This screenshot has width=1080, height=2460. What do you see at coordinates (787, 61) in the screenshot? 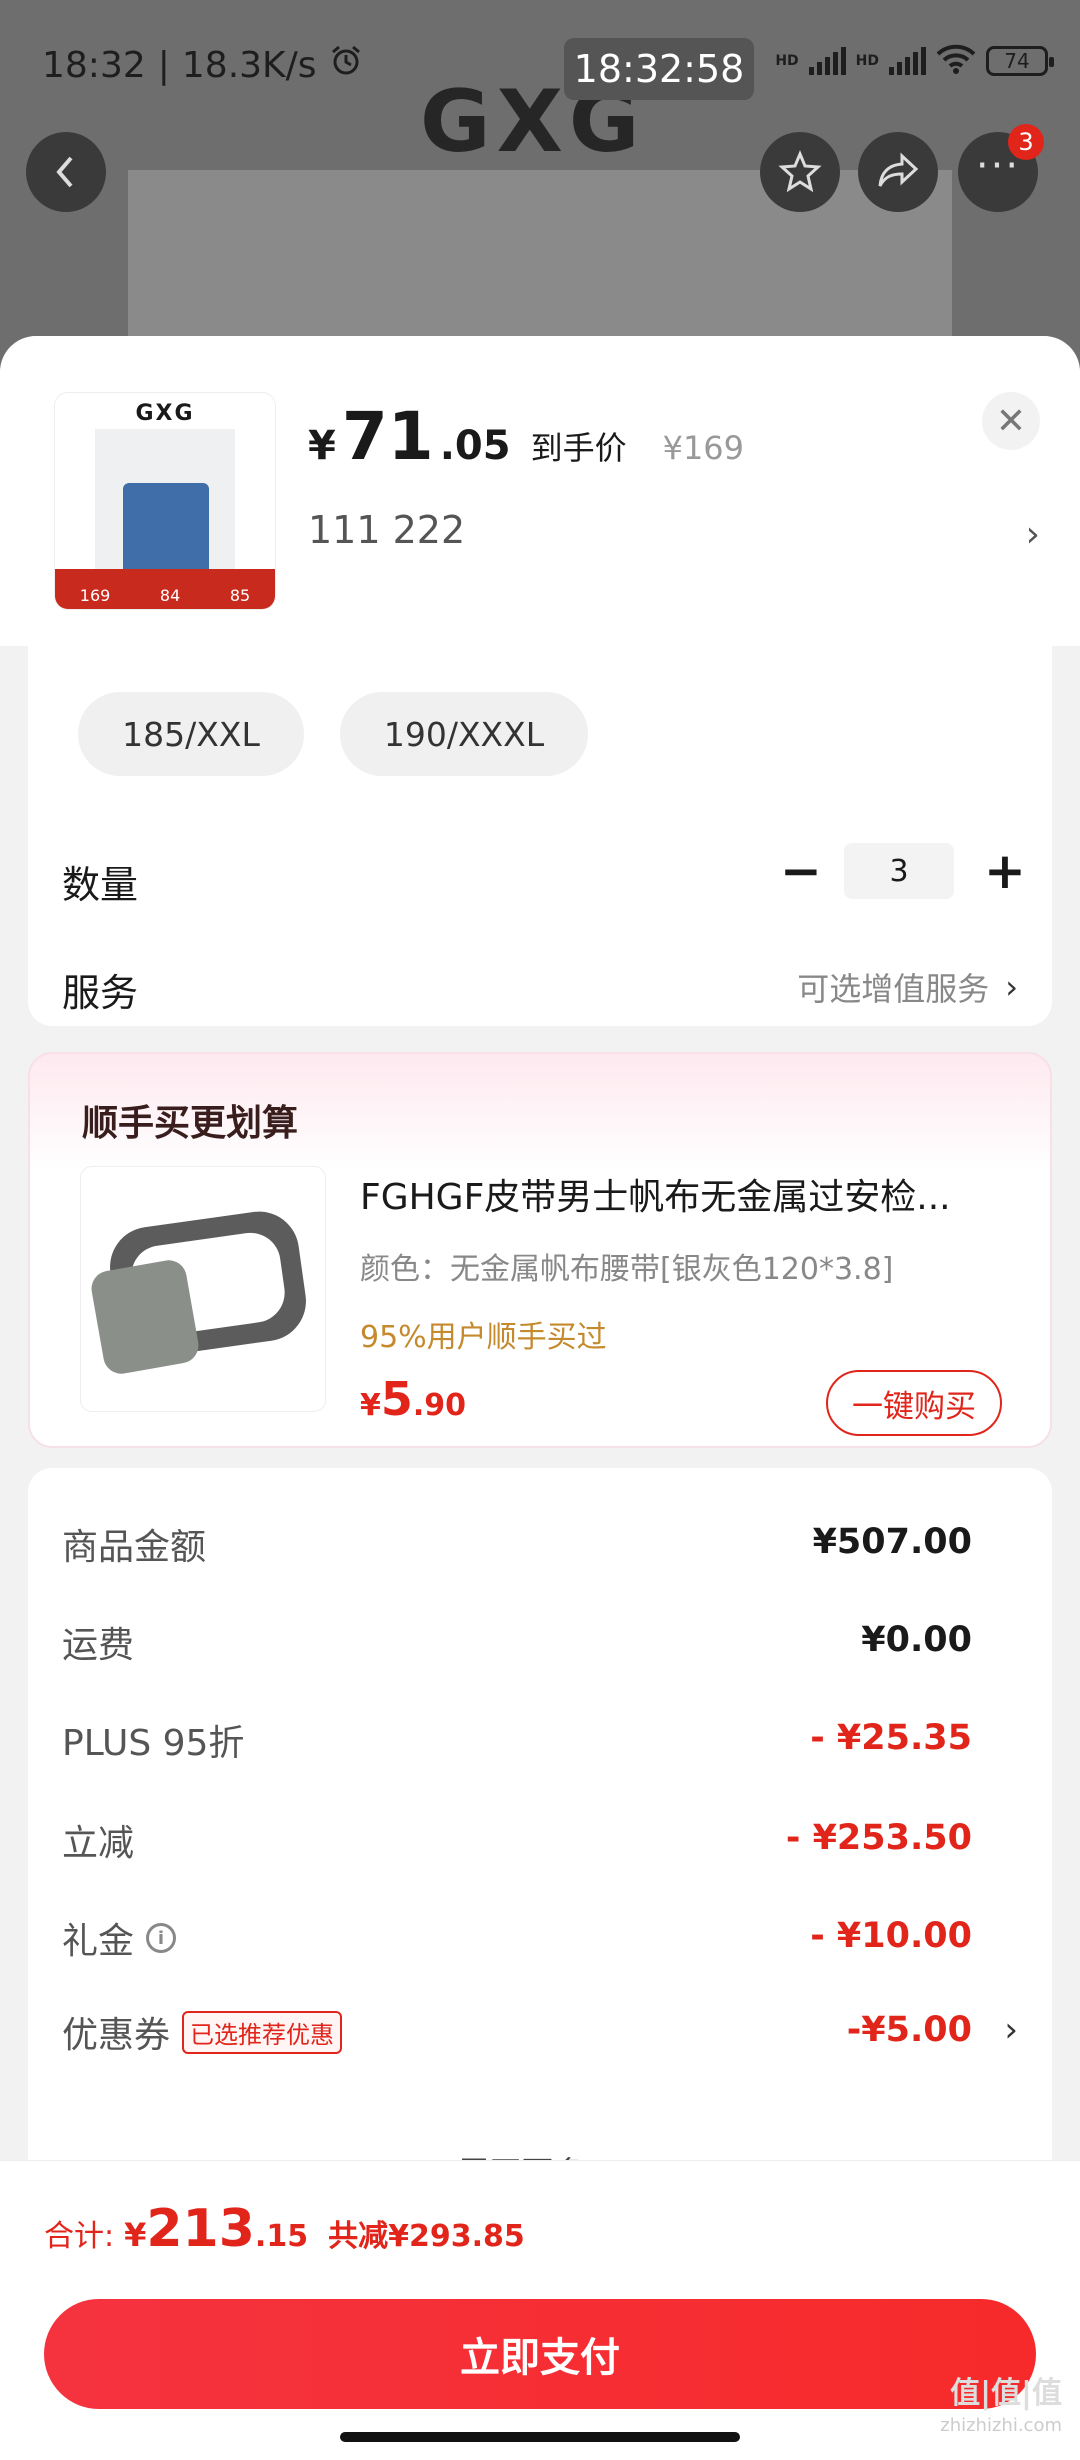
I see `hd-label-1: HD` at bounding box center [787, 61].